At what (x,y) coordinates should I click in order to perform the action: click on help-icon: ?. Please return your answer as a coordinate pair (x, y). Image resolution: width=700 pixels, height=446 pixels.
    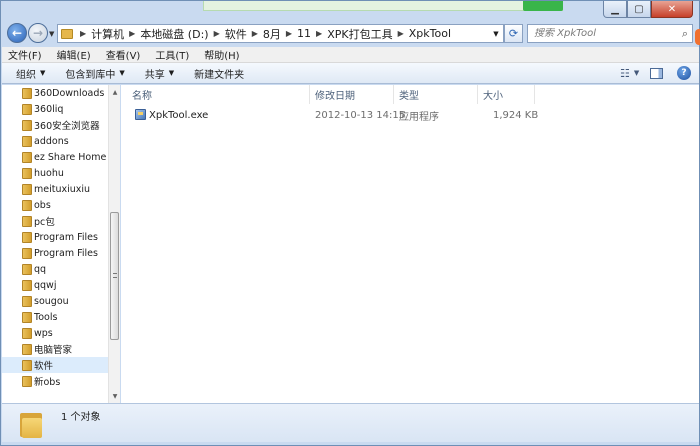
    Looking at the image, I should click on (684, 73).